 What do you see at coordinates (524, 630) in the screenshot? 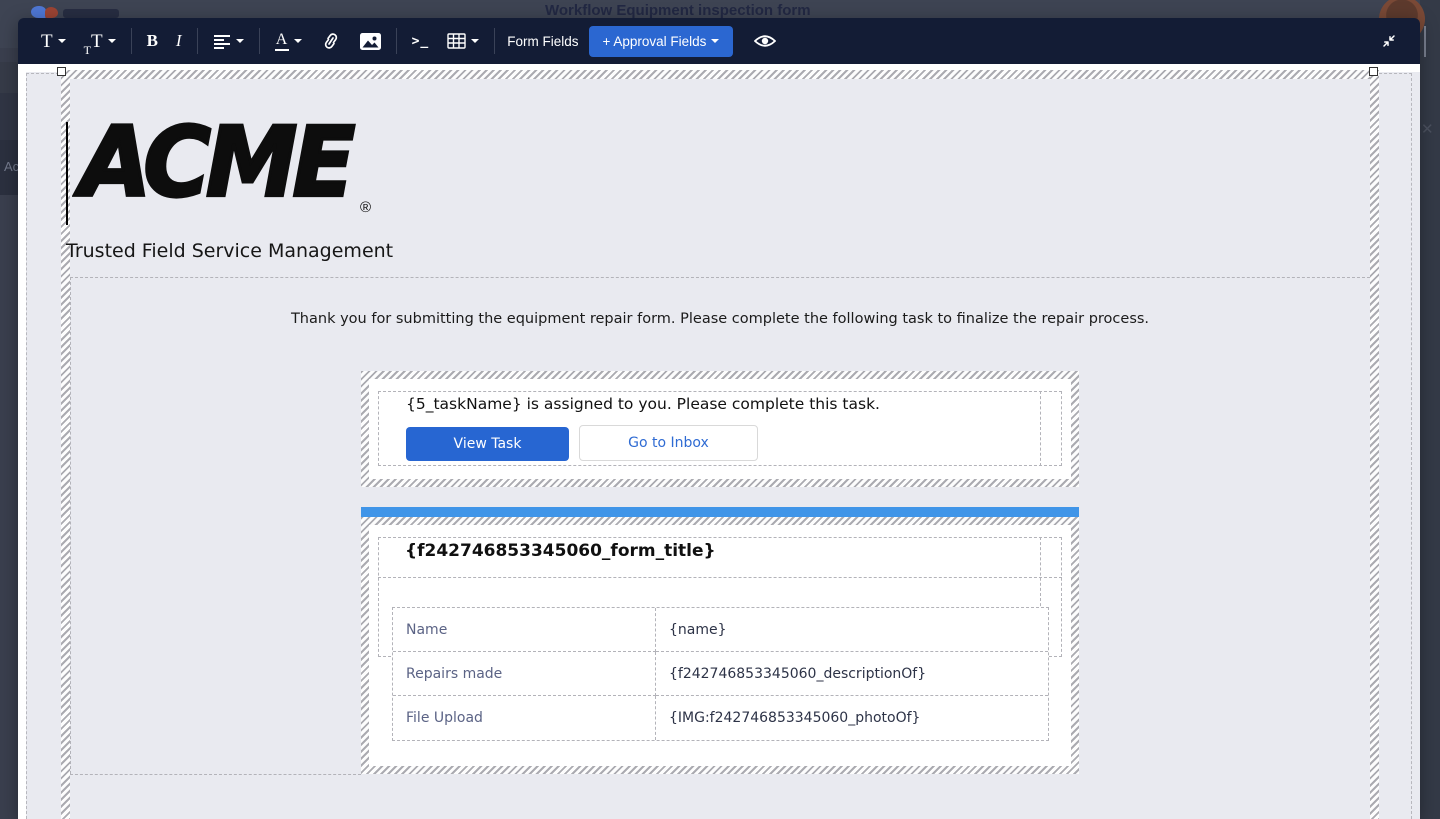
I see `table-label-cell: Name` at bounding box center [524, 630].